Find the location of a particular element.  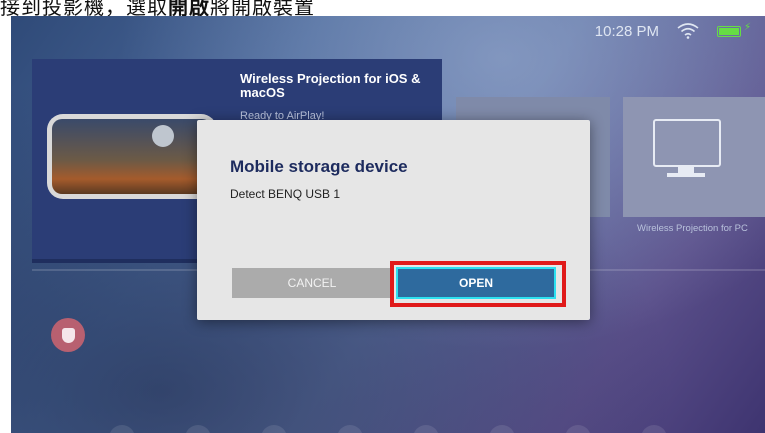

ios-card-title: Wireless Projection for iOS & macOS is located at coordinates (330, 85).